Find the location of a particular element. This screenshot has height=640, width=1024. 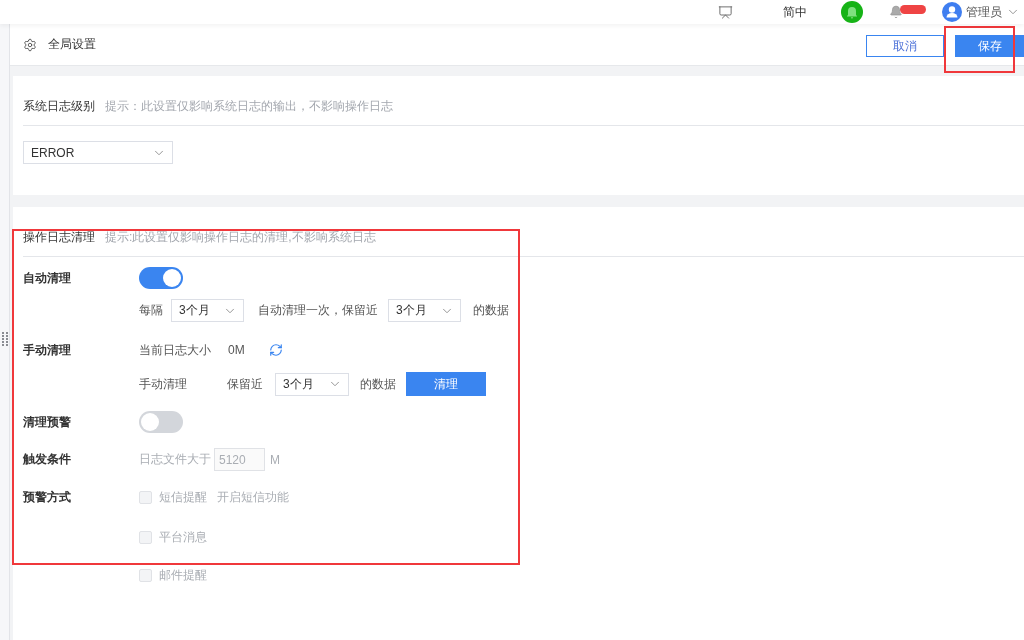

cancel-button: 取消 is located at coordinates (905, 46).